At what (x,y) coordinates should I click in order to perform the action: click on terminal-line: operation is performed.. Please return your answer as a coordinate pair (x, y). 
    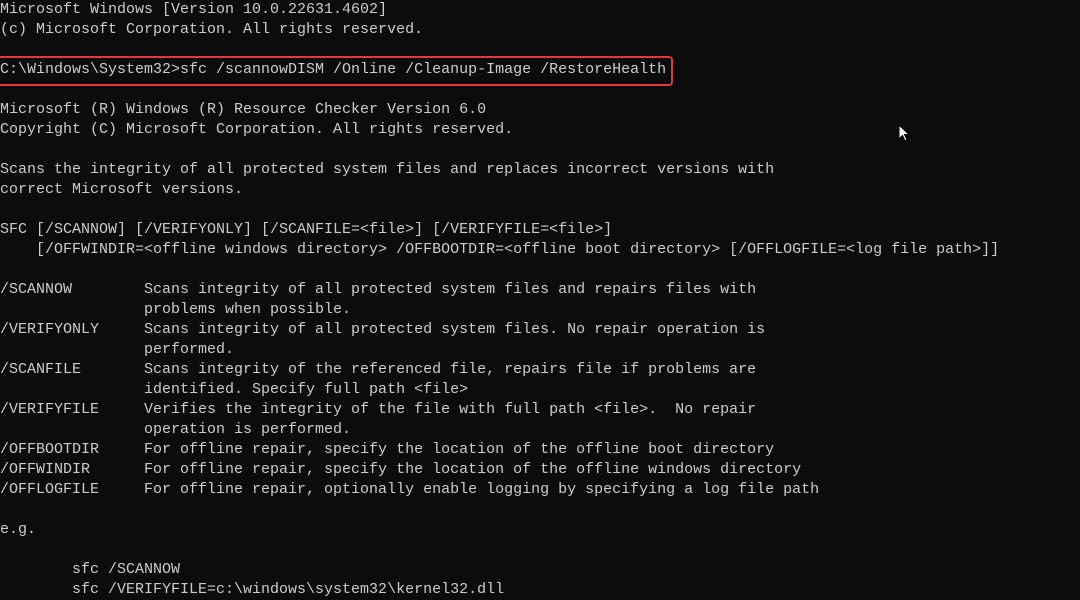
    Looking at the image, I should click on (176, 429).